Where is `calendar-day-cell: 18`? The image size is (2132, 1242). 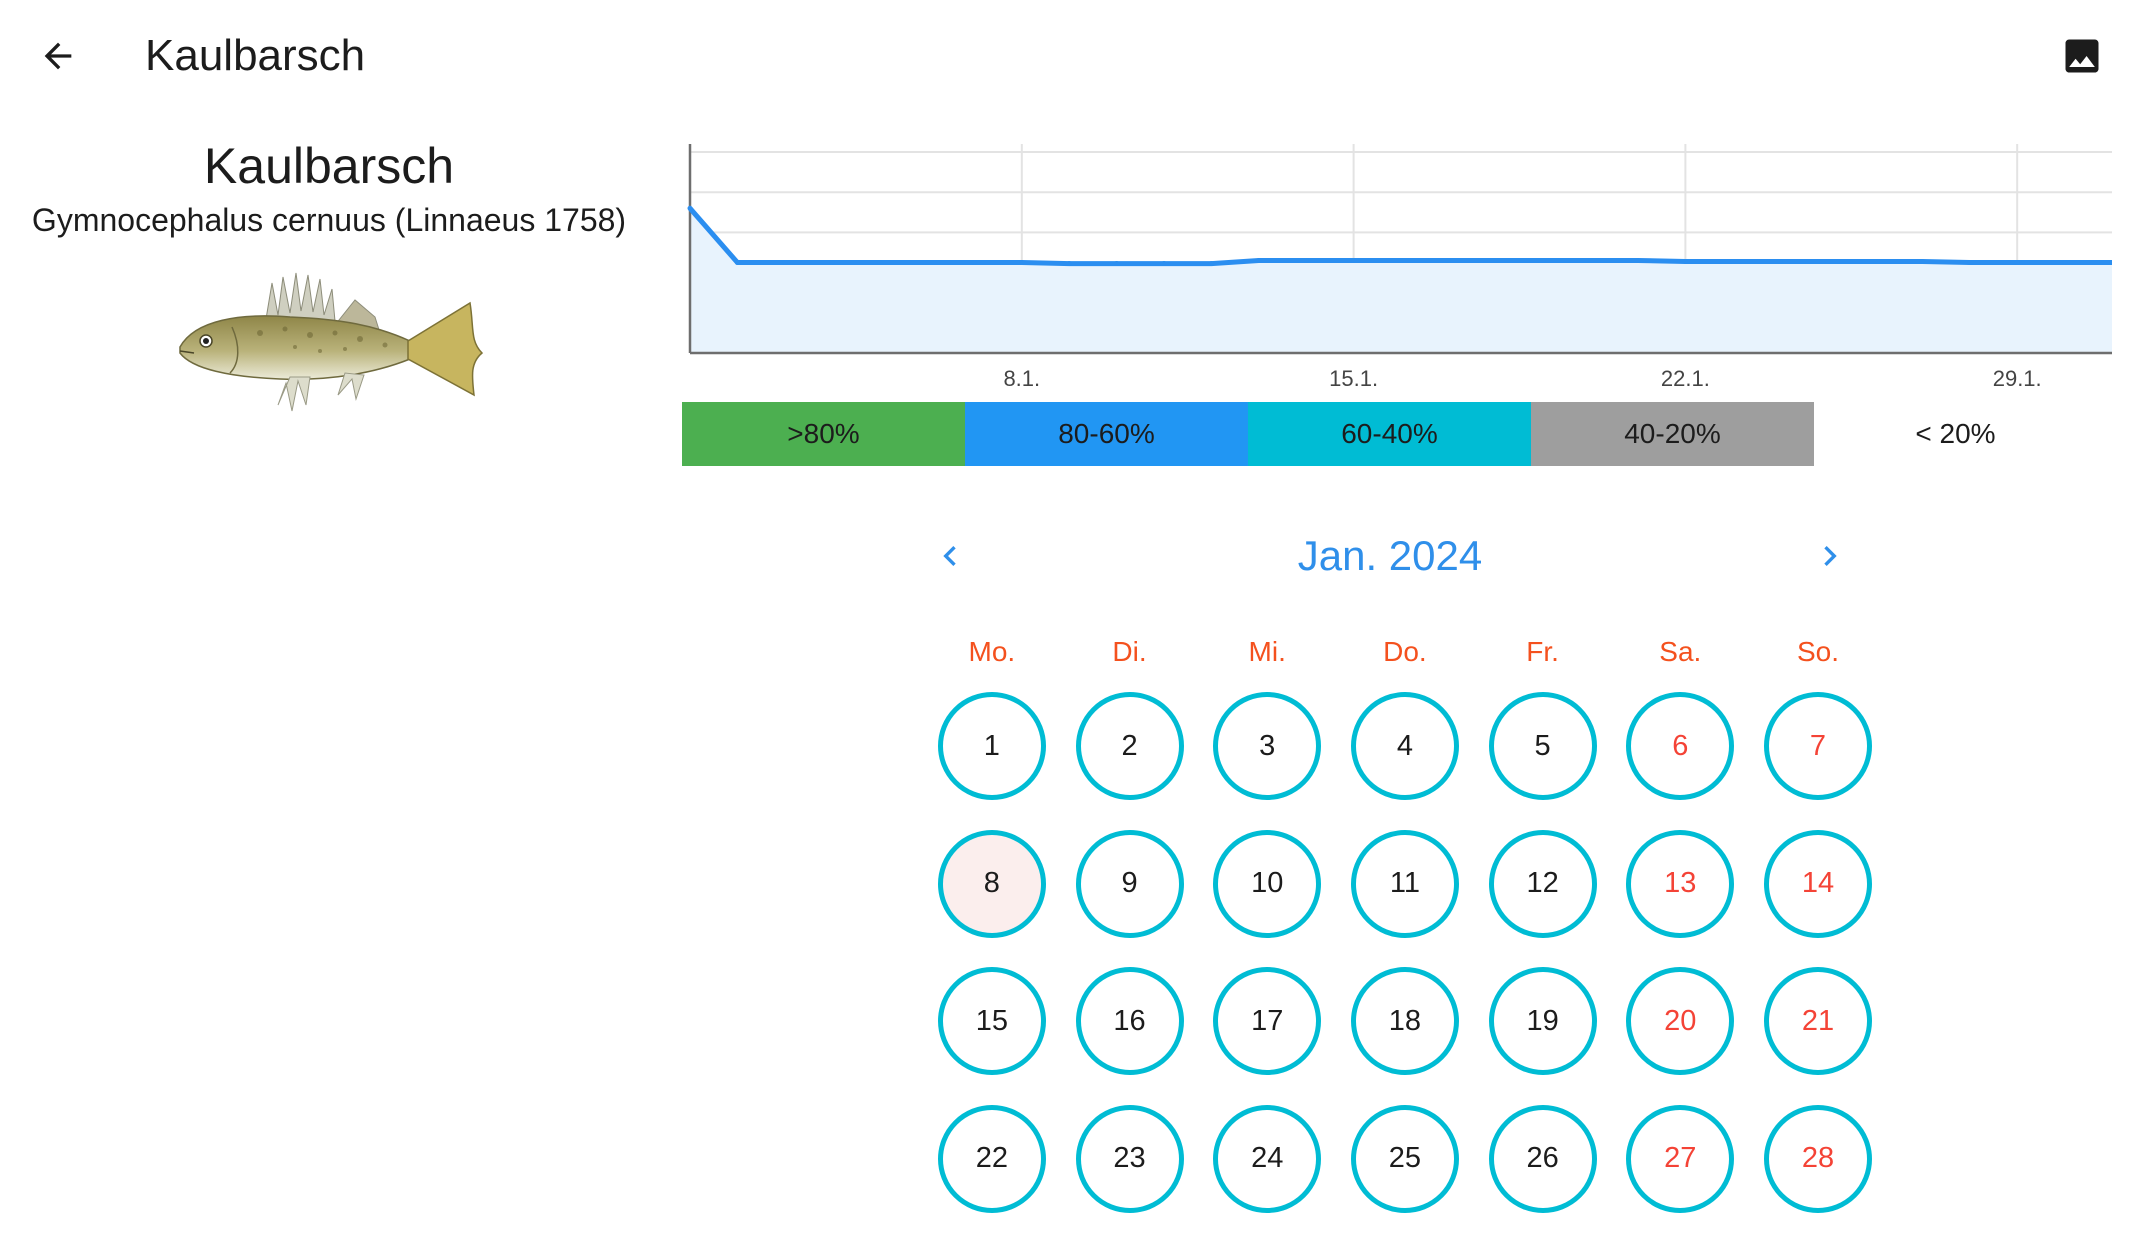 calendar-day-cell: 18 is located at coordinates (1405, 1036).